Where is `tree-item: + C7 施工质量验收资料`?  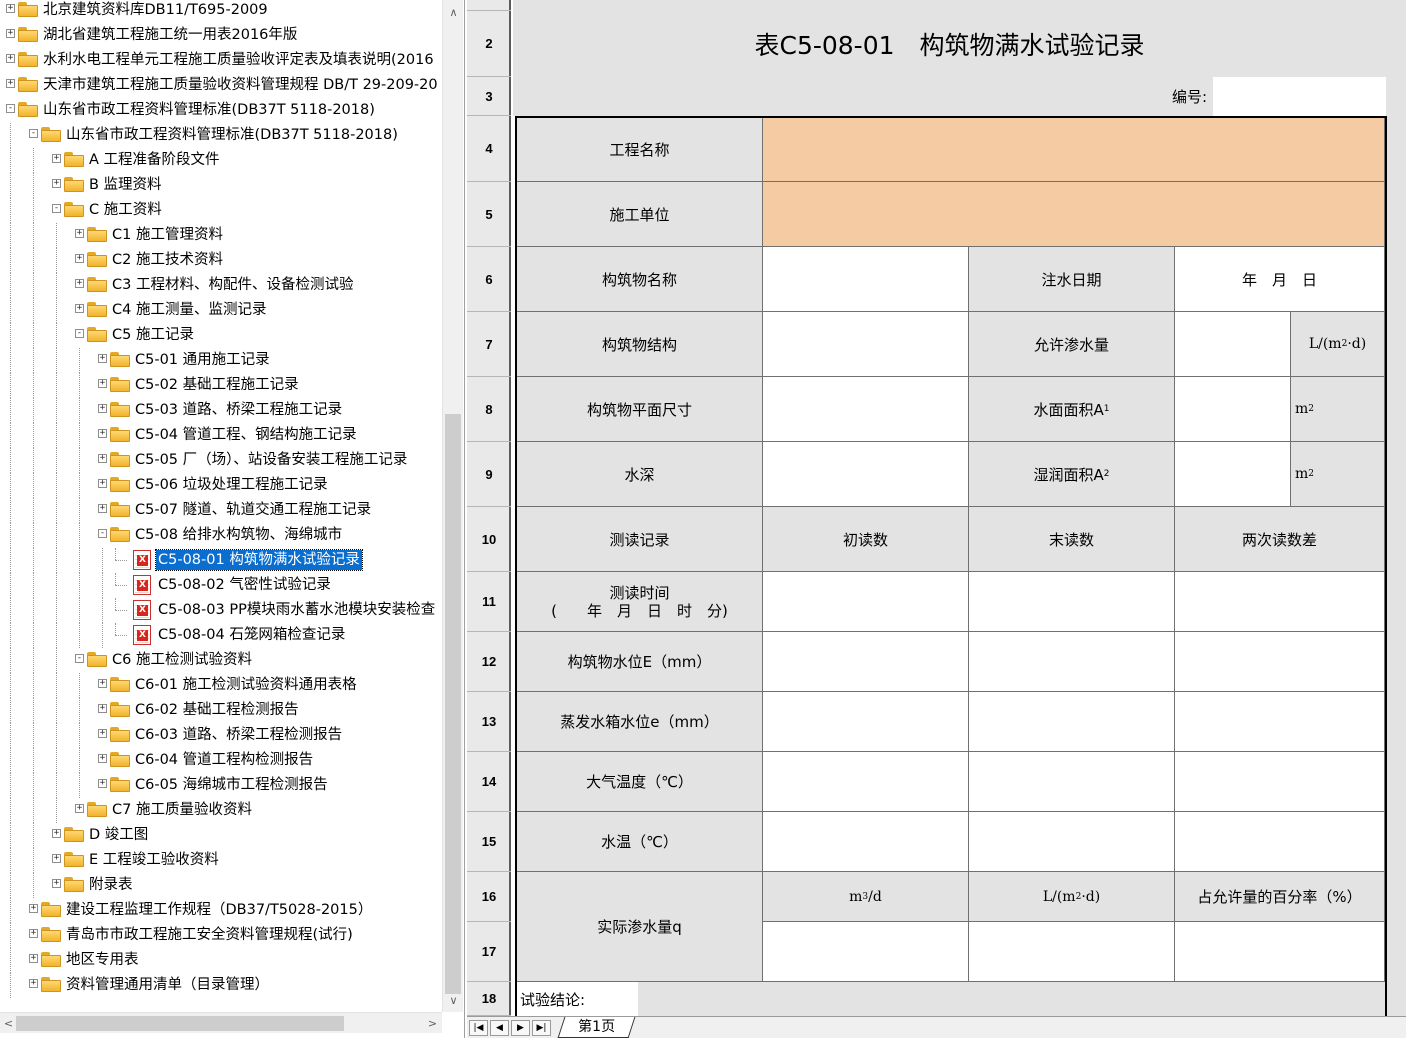 tree-item: + C7 施工质量验收资料 is located at coordinates (221, 810).